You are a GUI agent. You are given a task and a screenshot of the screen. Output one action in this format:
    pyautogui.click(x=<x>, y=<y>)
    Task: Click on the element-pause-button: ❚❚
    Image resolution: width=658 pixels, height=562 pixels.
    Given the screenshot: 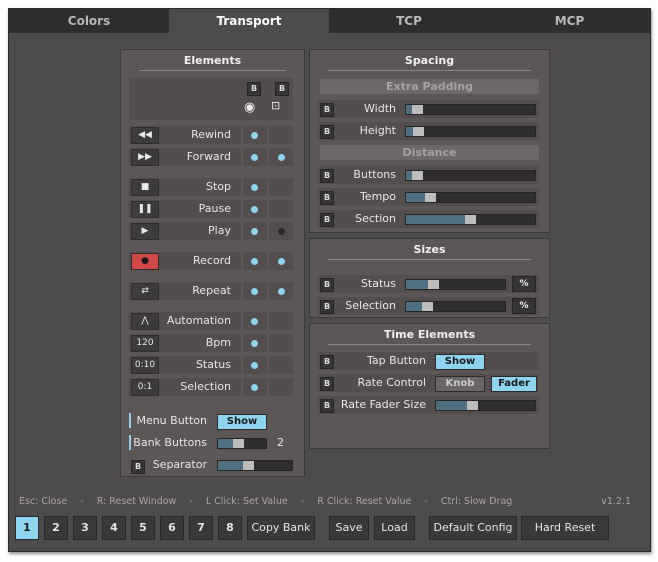 What is the action you would take?
    pyautogui.click(x=145, y=209)
    